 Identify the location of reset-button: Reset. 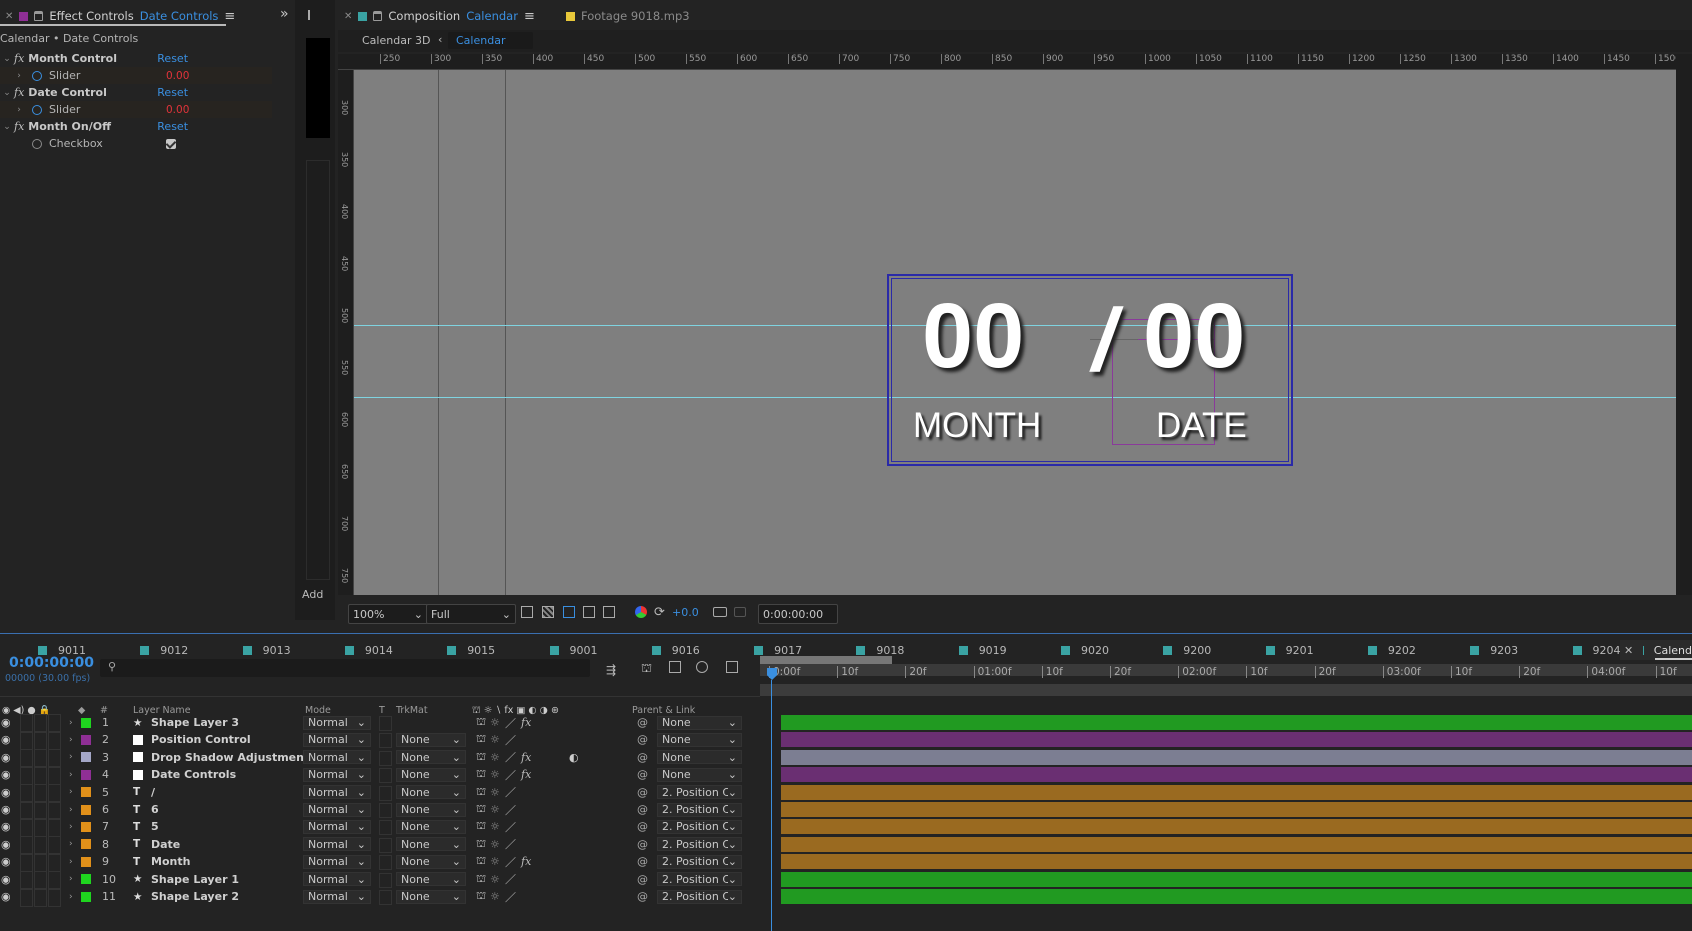
(172, 58).